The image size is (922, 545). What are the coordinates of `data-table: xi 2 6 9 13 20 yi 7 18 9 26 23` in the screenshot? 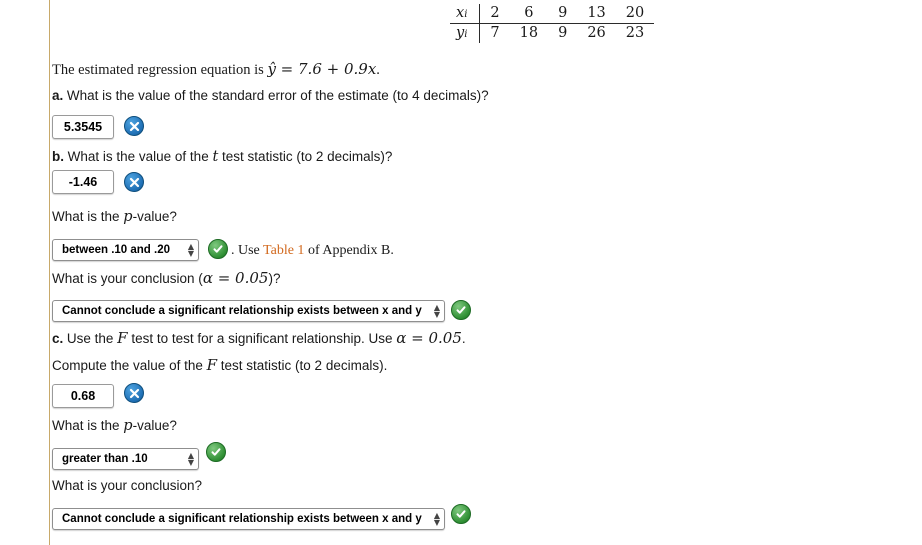 It's located at (552, 23).